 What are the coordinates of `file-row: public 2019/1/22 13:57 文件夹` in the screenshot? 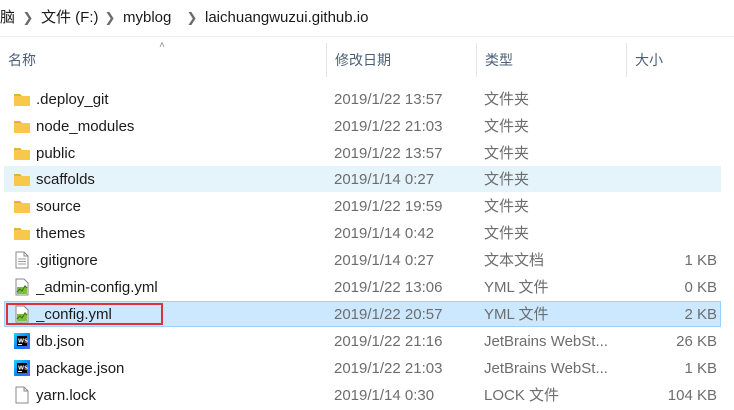 It's located at (362, 153).